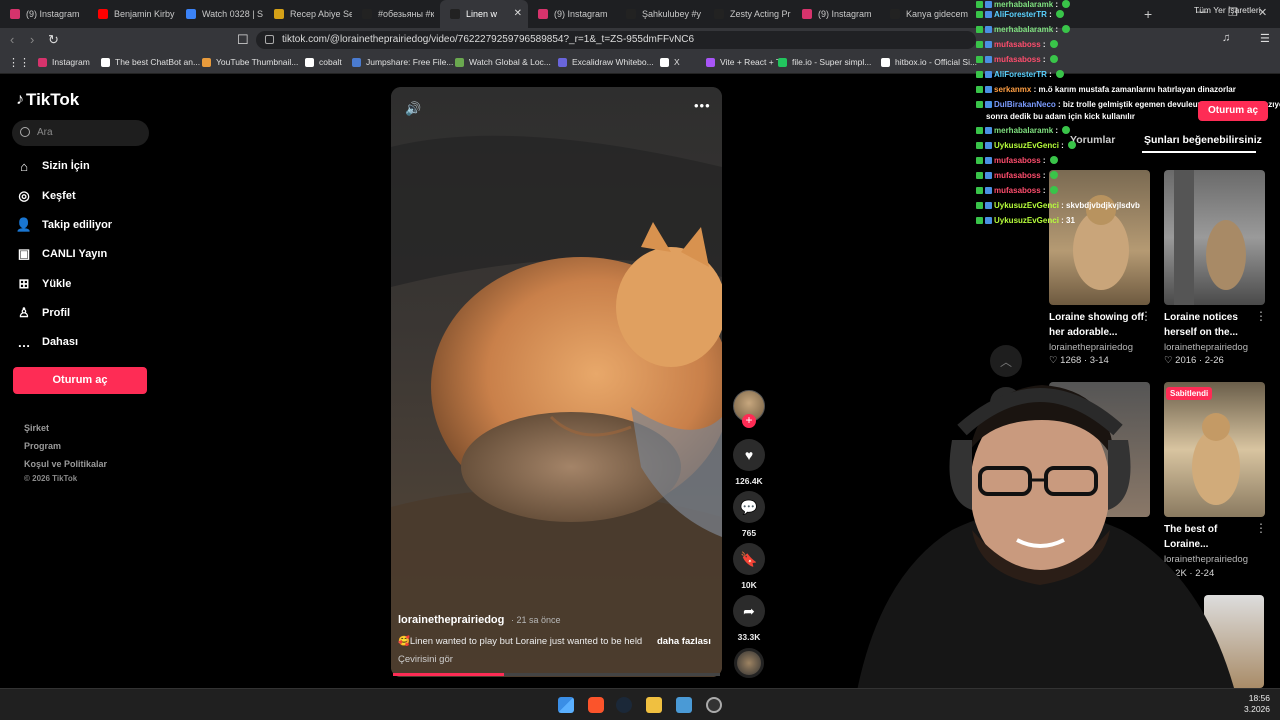 The image size is (1280, 720). What do you see at coordinates (714, 705) in the screenshot?
I see `obs-icon` at bounding box center [714, 705].